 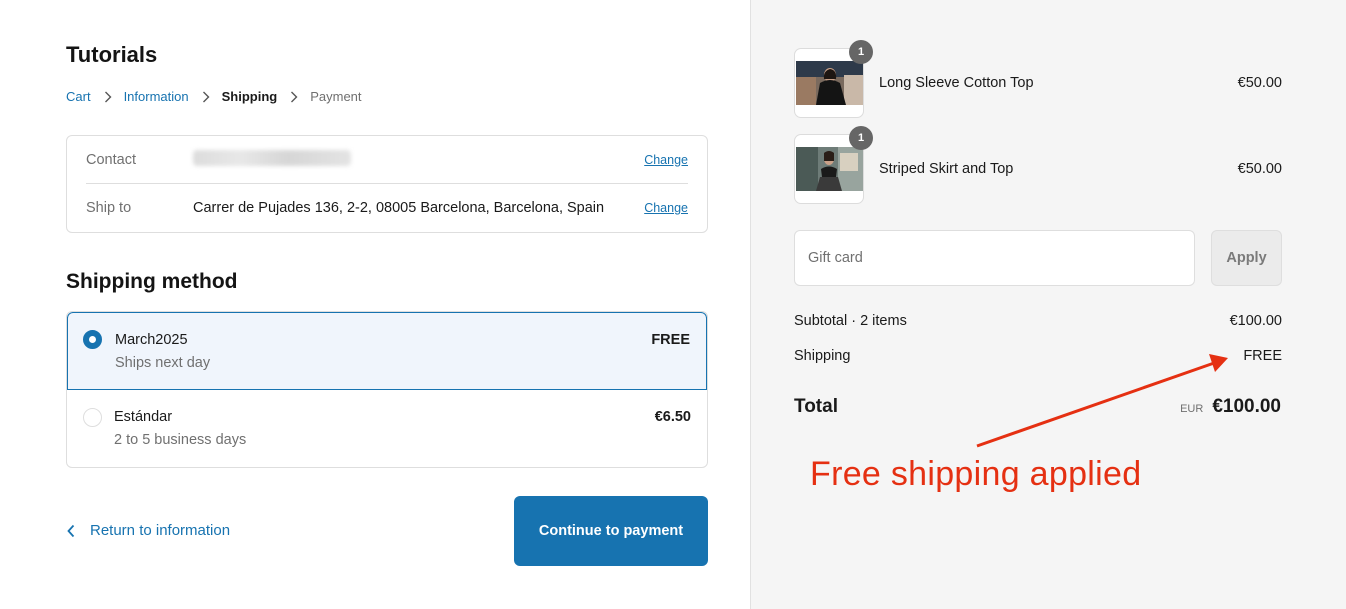 I want to click on annotation-text: Free shipping applied, so click(x=976, y=474).